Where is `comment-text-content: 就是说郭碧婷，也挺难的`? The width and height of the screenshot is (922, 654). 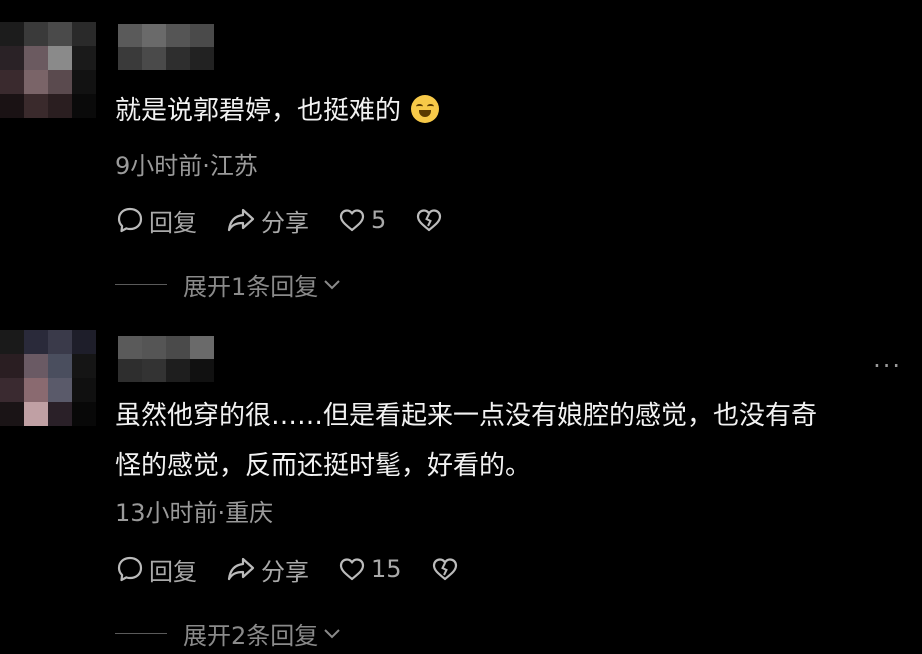 comment-text-content: 就是说郭碧婷，也挺难的 is located at coordinates (258, 111).